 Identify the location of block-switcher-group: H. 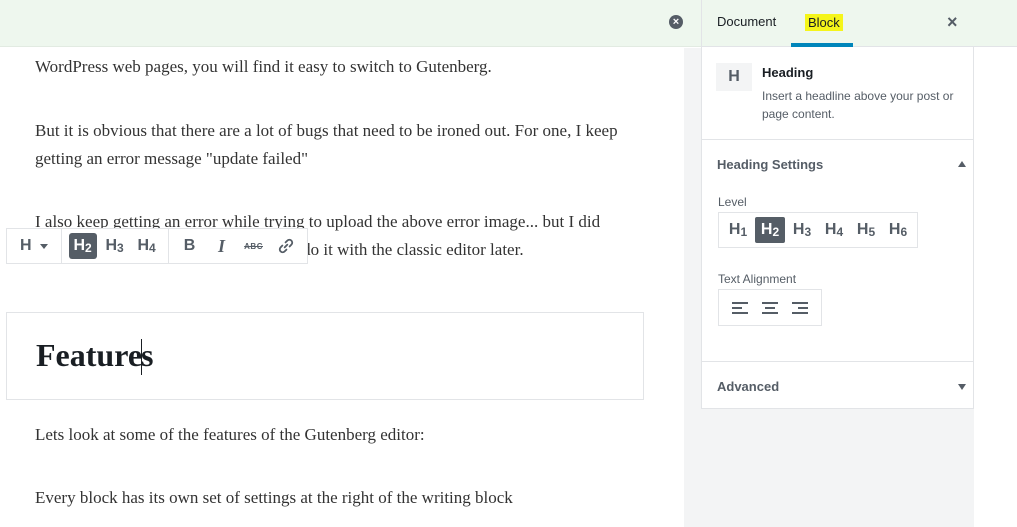
(34, 246).